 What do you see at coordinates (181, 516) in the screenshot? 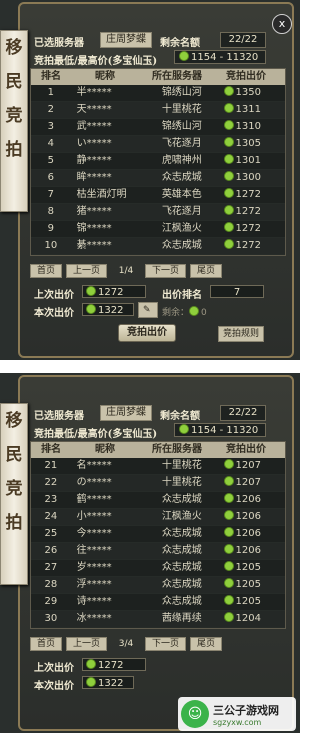
I see `server-cell: 江枫渔火` at bounding box center [181, 516].